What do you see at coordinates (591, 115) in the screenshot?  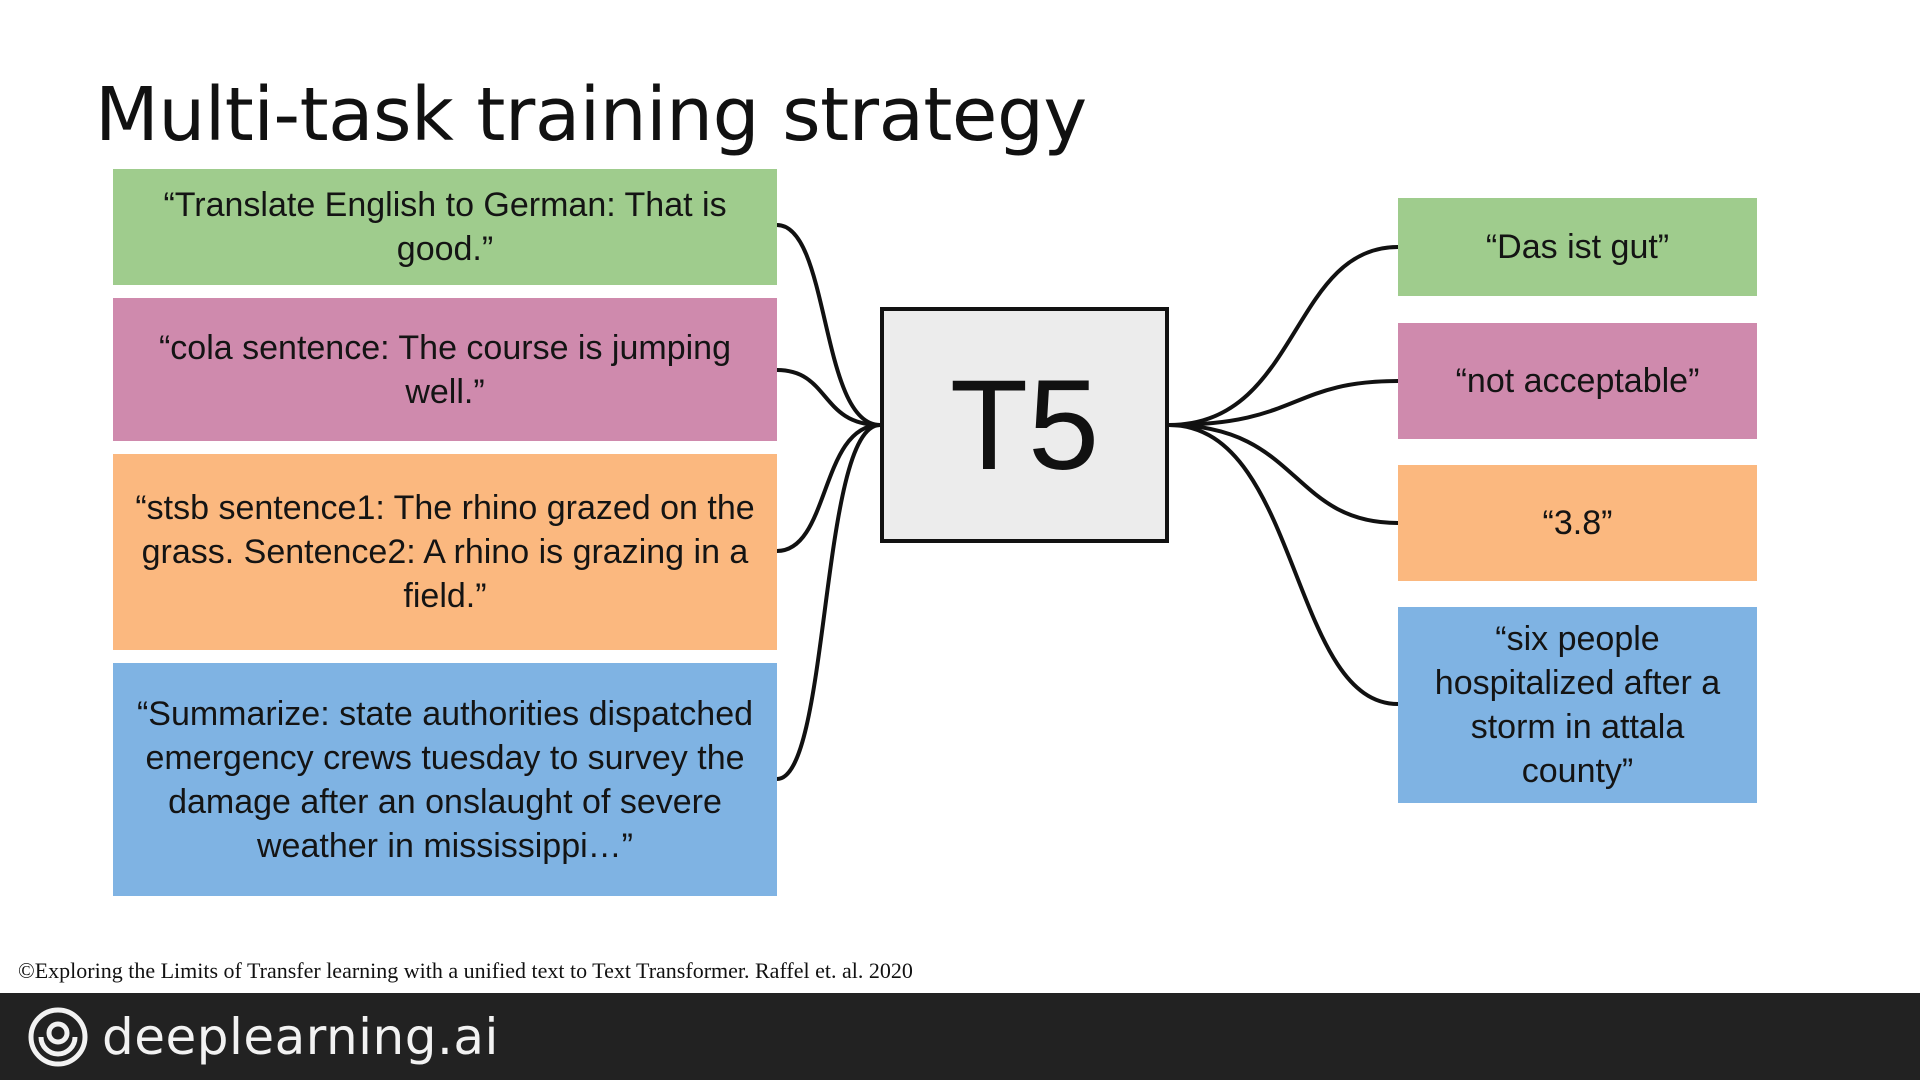 I see `page-title: Multi-task training strategy` at bounding box center [591, 115].